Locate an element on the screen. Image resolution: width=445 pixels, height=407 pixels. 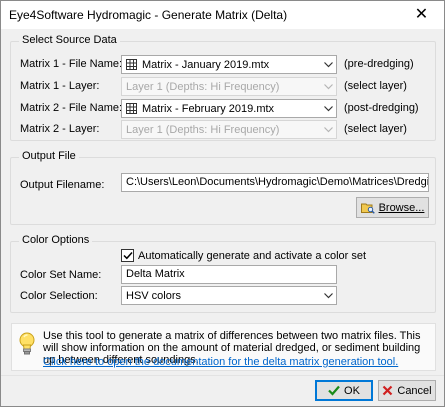
output-file-group-label: Output File is located at coordinates (49, 156).